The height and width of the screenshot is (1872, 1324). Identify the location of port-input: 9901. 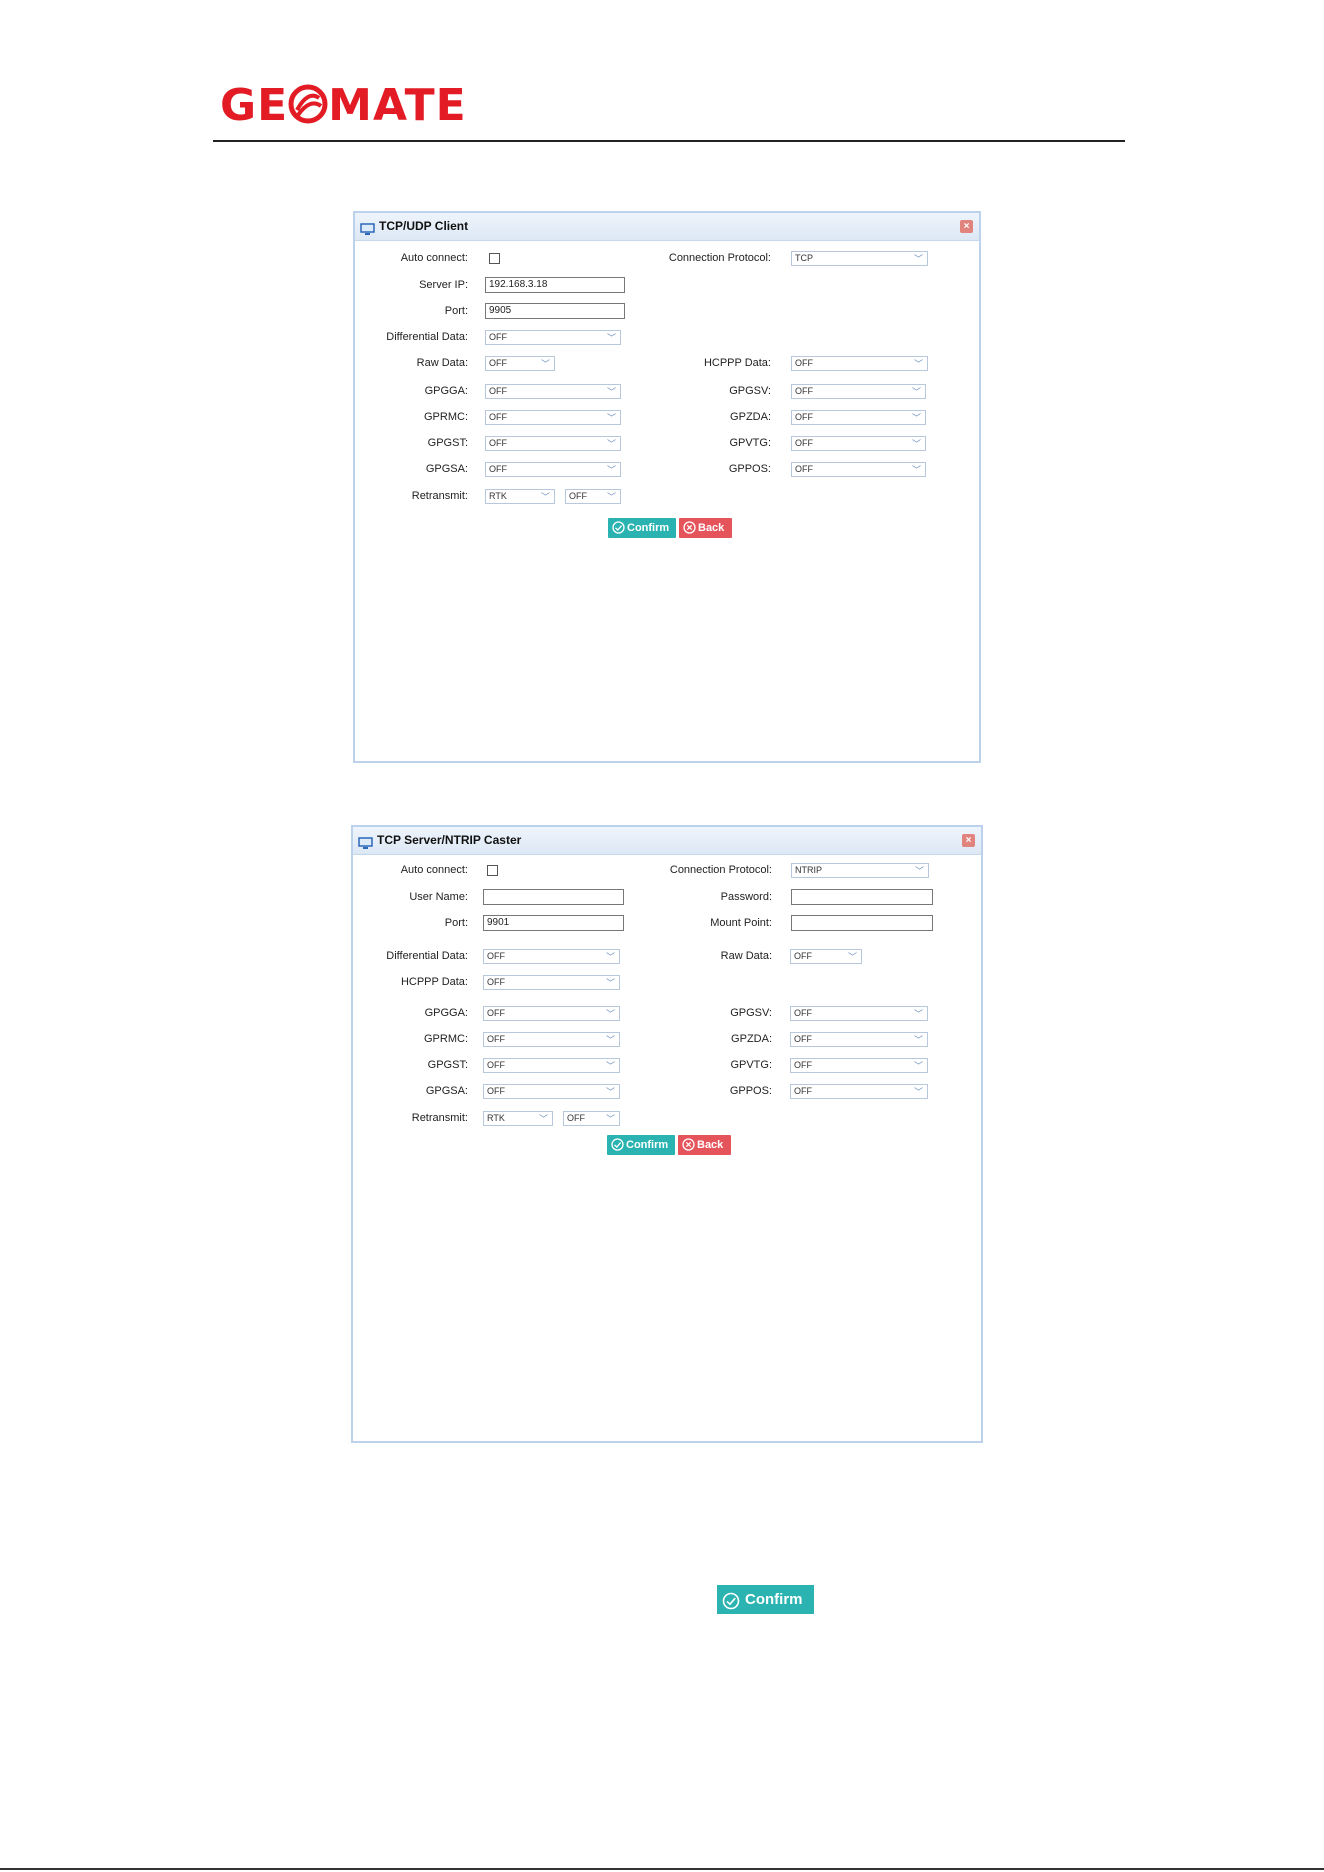
(553, 923).